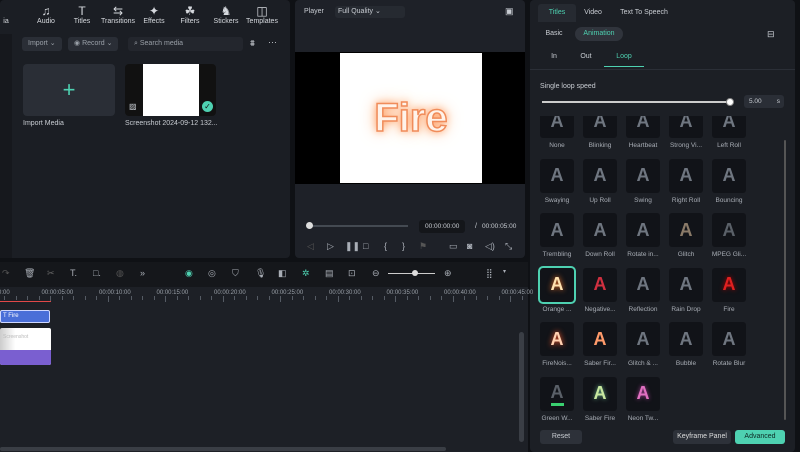 The height and width of the screenshot is (452, 800). What do you see at coordinates (154, 14) in the screenshot?
I see `toolbar-effects: ✦ Effects` at bounding box center [154, 14].